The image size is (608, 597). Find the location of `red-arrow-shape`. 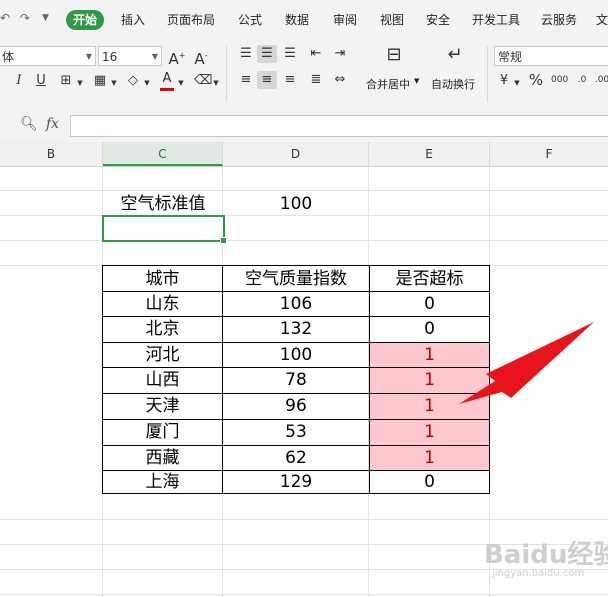

red-arrow-shape is located at coordinates (526, 363).